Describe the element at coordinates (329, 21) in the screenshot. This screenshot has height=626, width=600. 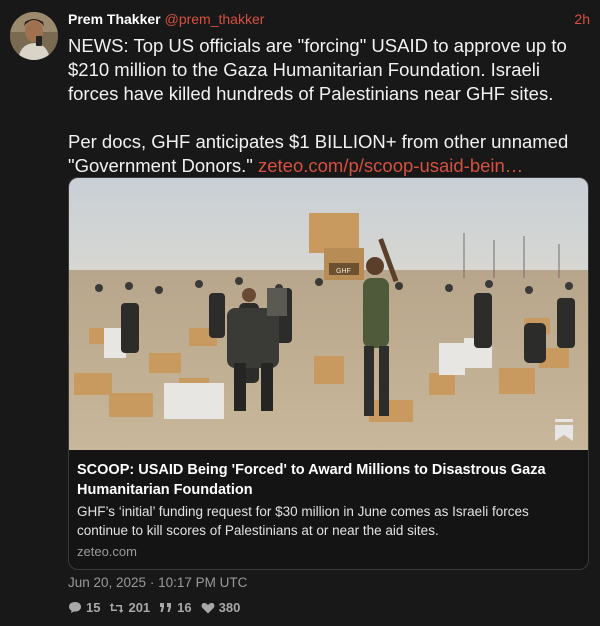
I see `tweet-header: Prem Thakker @prem_thakker 2h` at that location.